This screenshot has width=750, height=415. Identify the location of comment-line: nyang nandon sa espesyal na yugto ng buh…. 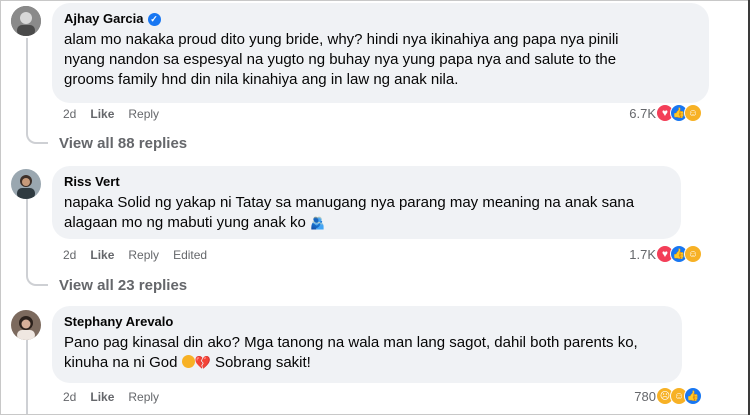
(340, 59).